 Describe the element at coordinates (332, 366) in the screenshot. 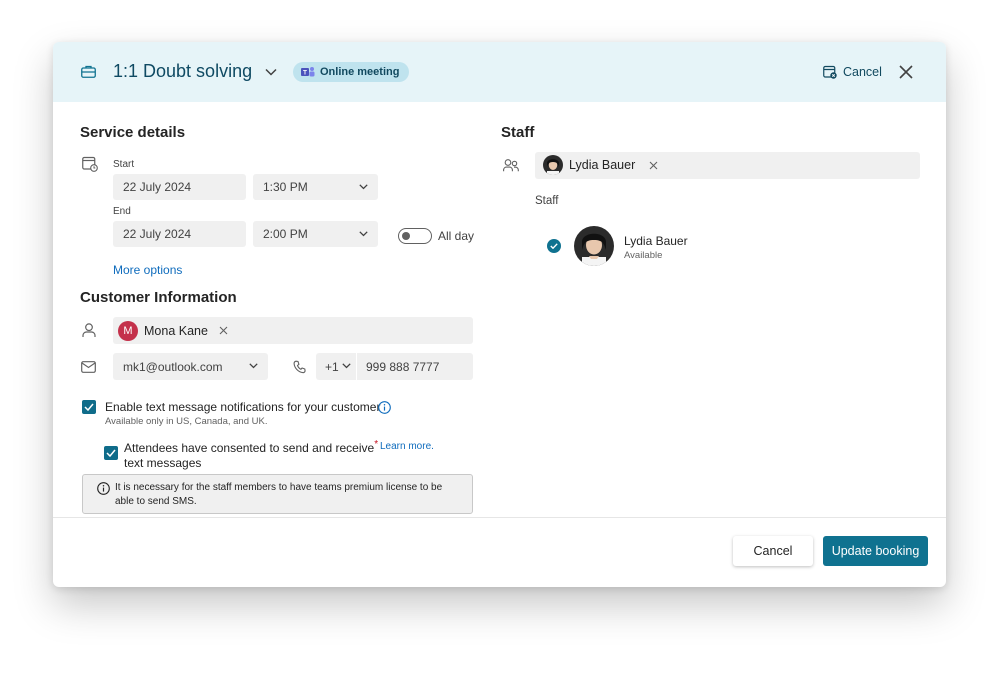

I see `country-code-value: +1` at that location.